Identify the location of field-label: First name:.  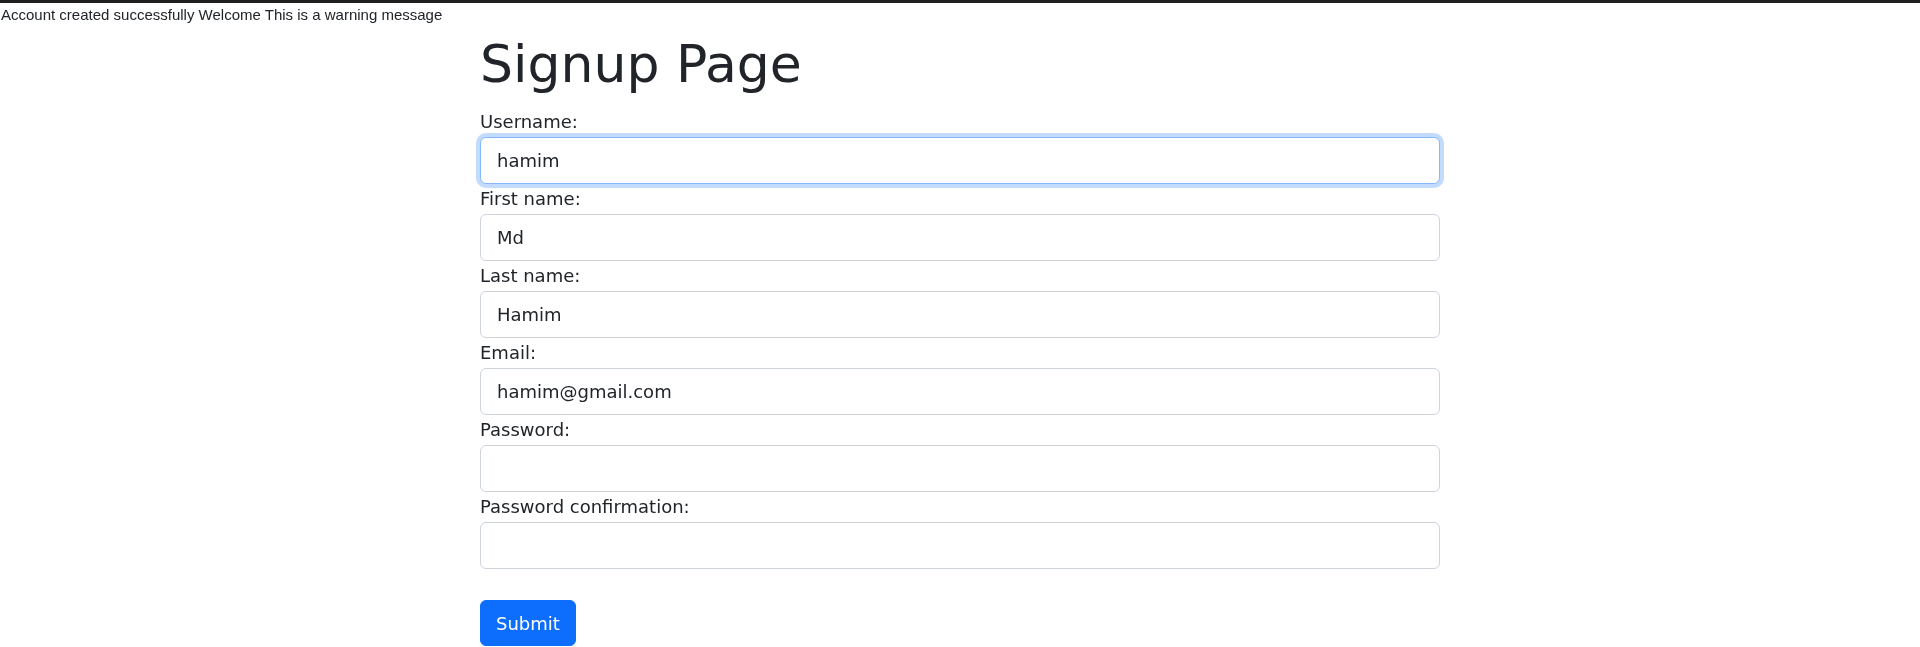
(530, 199).